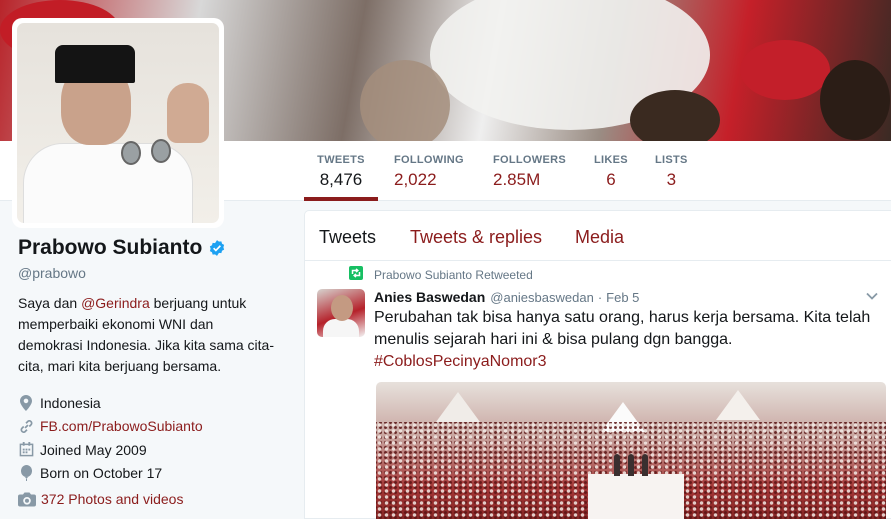 This screenshot has height=519, width=891. I want to click on tab-media: Media, so click(599, 237).